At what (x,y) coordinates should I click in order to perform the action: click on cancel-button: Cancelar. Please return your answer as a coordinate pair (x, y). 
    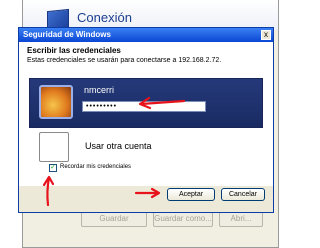
    Looking at the image, I should click on (243, 194).